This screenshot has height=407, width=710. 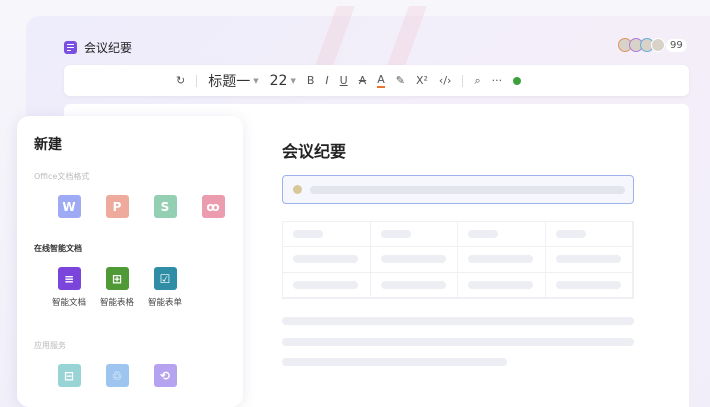 What do you see at coordinates (50, 345) in the screenshot?
I see `section-label-apps: 应用服务` at bounding box center [50, 345].